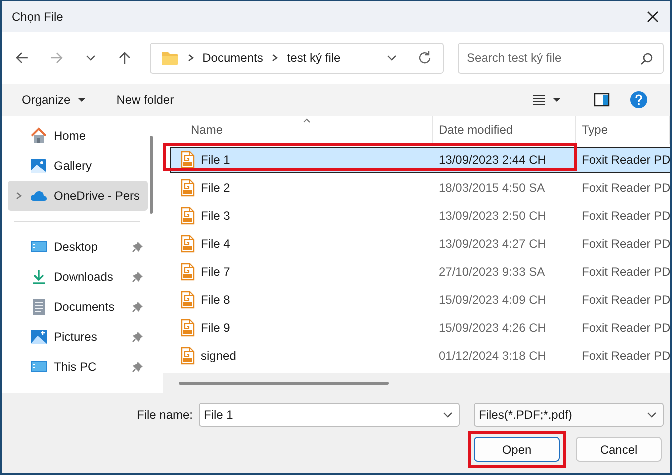  What do you see at coordinates (233, 58) in the screenshot?
I see `breadcrumb-item: Documents` at bounding box center [233, 58].